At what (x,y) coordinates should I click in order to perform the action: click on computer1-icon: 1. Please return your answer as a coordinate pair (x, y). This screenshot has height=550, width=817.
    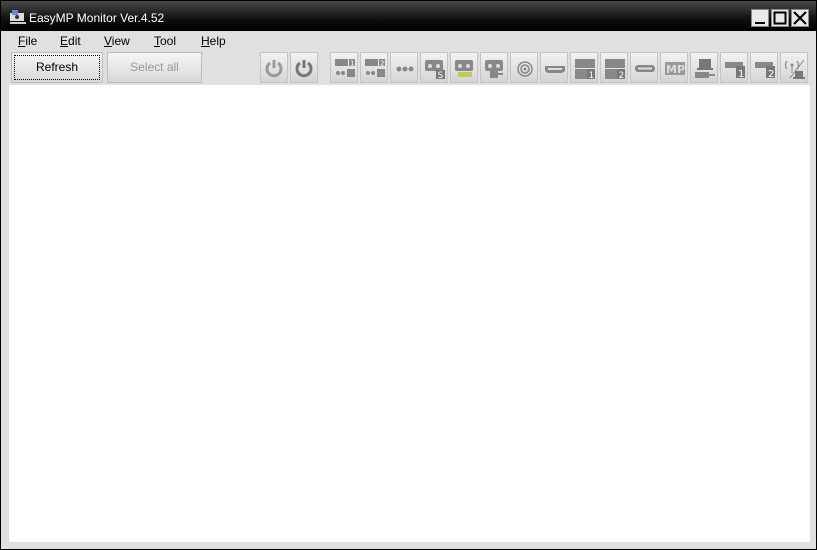
    Looking at the image, I should click on (345, 68).